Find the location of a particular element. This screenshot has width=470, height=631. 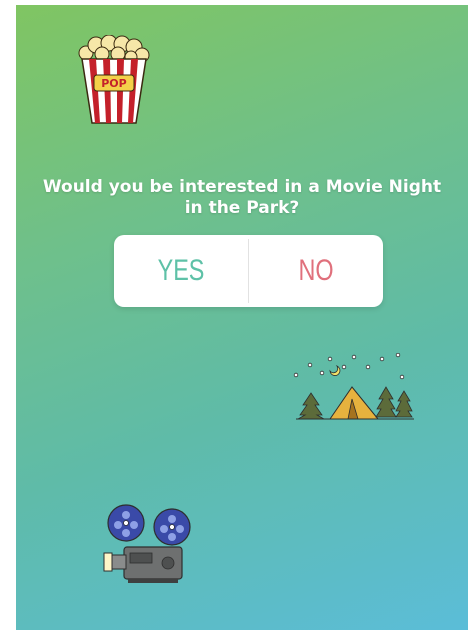

film-projector-icon is located at coordinates (147, 543).